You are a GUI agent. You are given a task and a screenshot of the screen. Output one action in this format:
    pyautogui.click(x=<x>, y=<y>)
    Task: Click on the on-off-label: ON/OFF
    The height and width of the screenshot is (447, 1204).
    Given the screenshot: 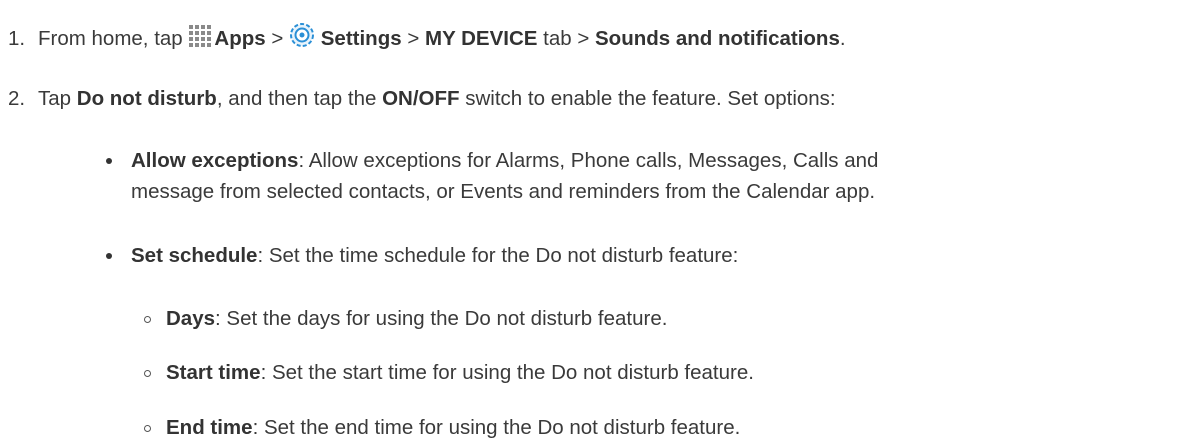 What is the action you would take?
    pyautogui.click(x=421, y=98)
    